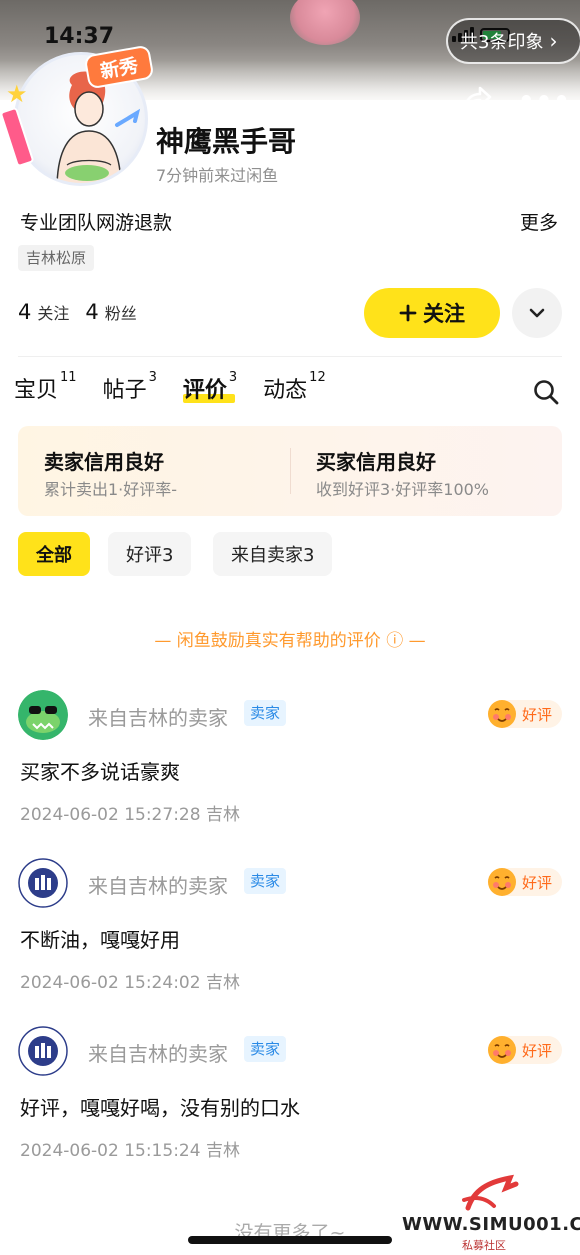  I want to click on filter-all: 全部, so click(54, 554).